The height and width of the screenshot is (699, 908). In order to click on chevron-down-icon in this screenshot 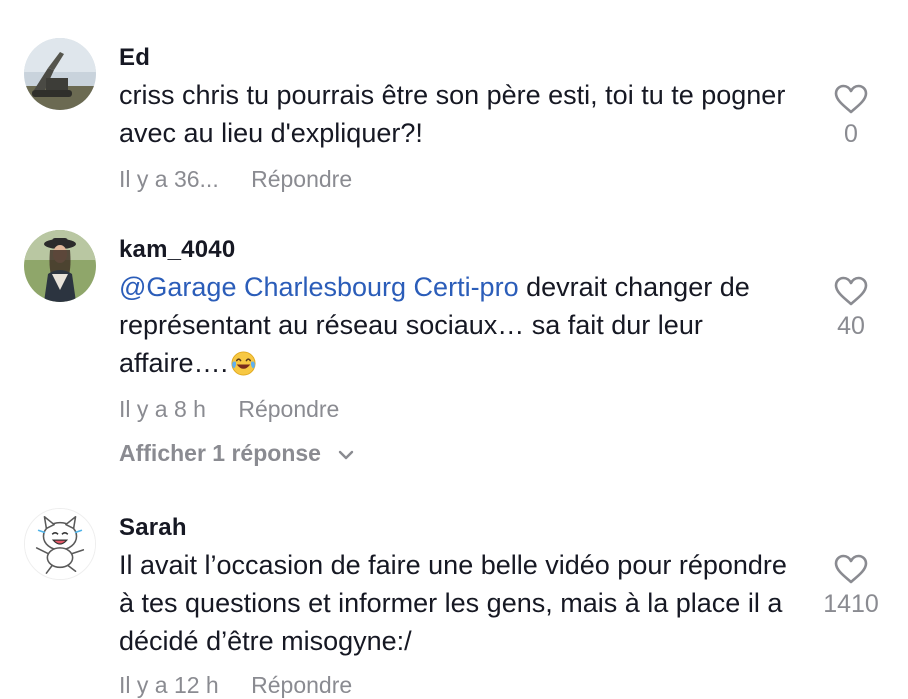, I will do `click(346, 455)`.